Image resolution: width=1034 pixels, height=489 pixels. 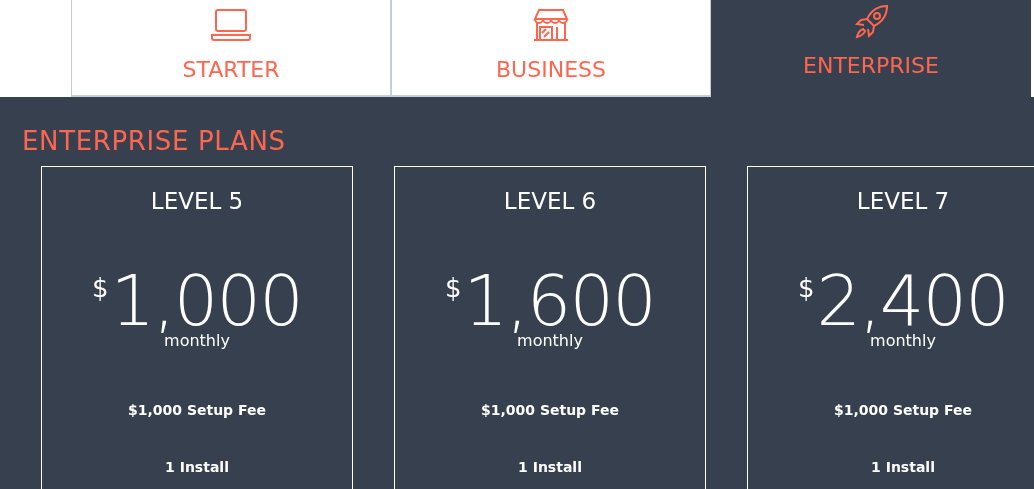 I want to click on plan-name: LEVEL 6, so click(x=550, y=201).